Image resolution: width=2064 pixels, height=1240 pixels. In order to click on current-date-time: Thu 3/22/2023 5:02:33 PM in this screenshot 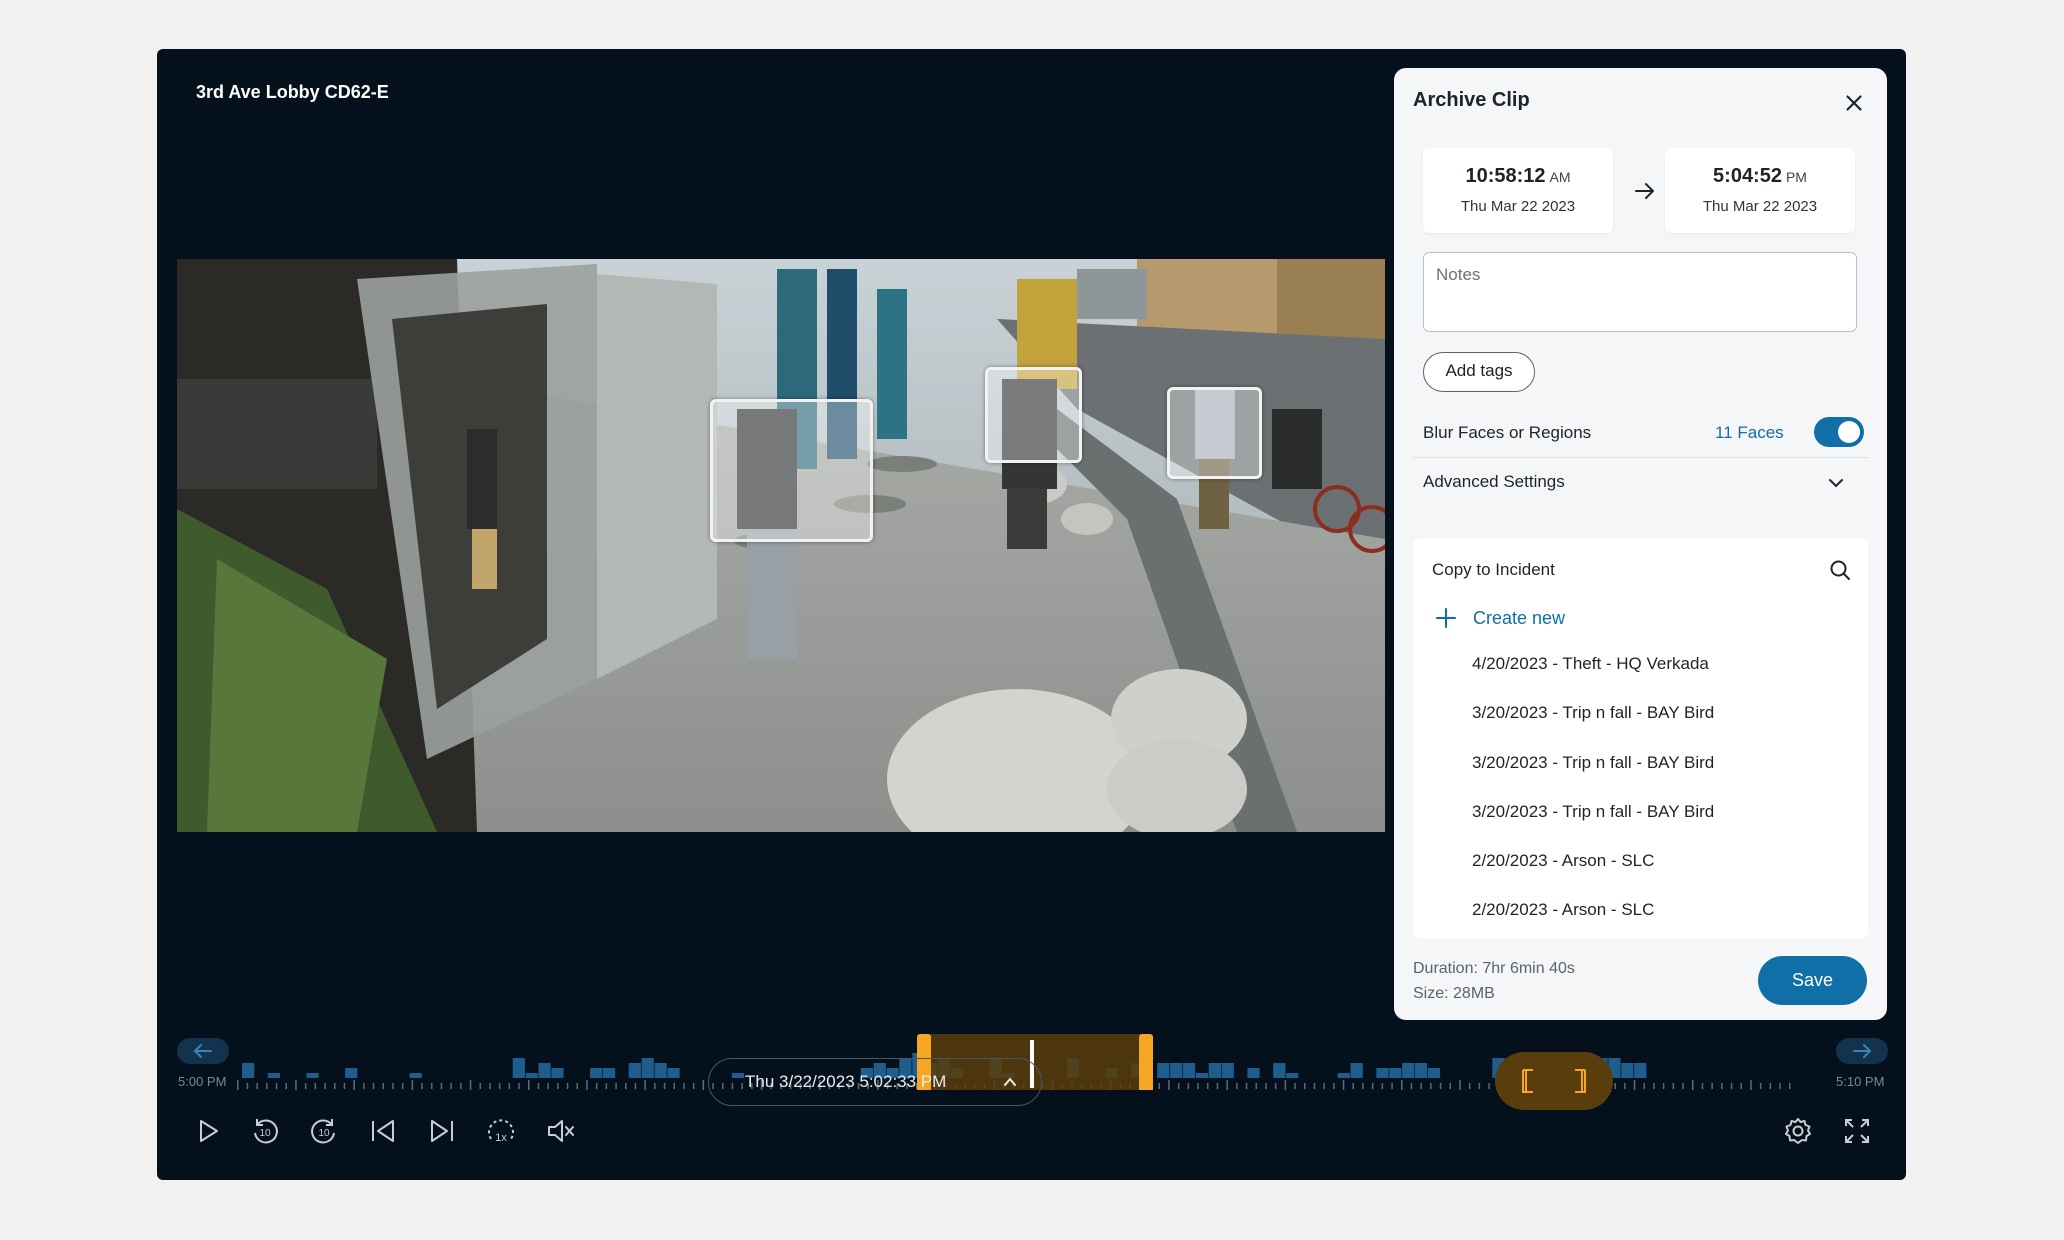, I will do `click(846, 1081)`.